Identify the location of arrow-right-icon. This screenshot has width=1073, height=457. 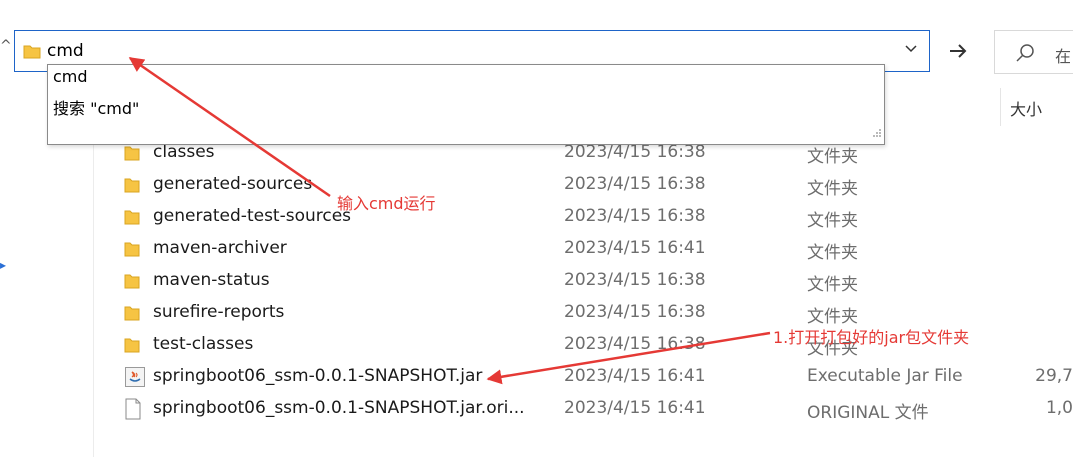
(958, 51).